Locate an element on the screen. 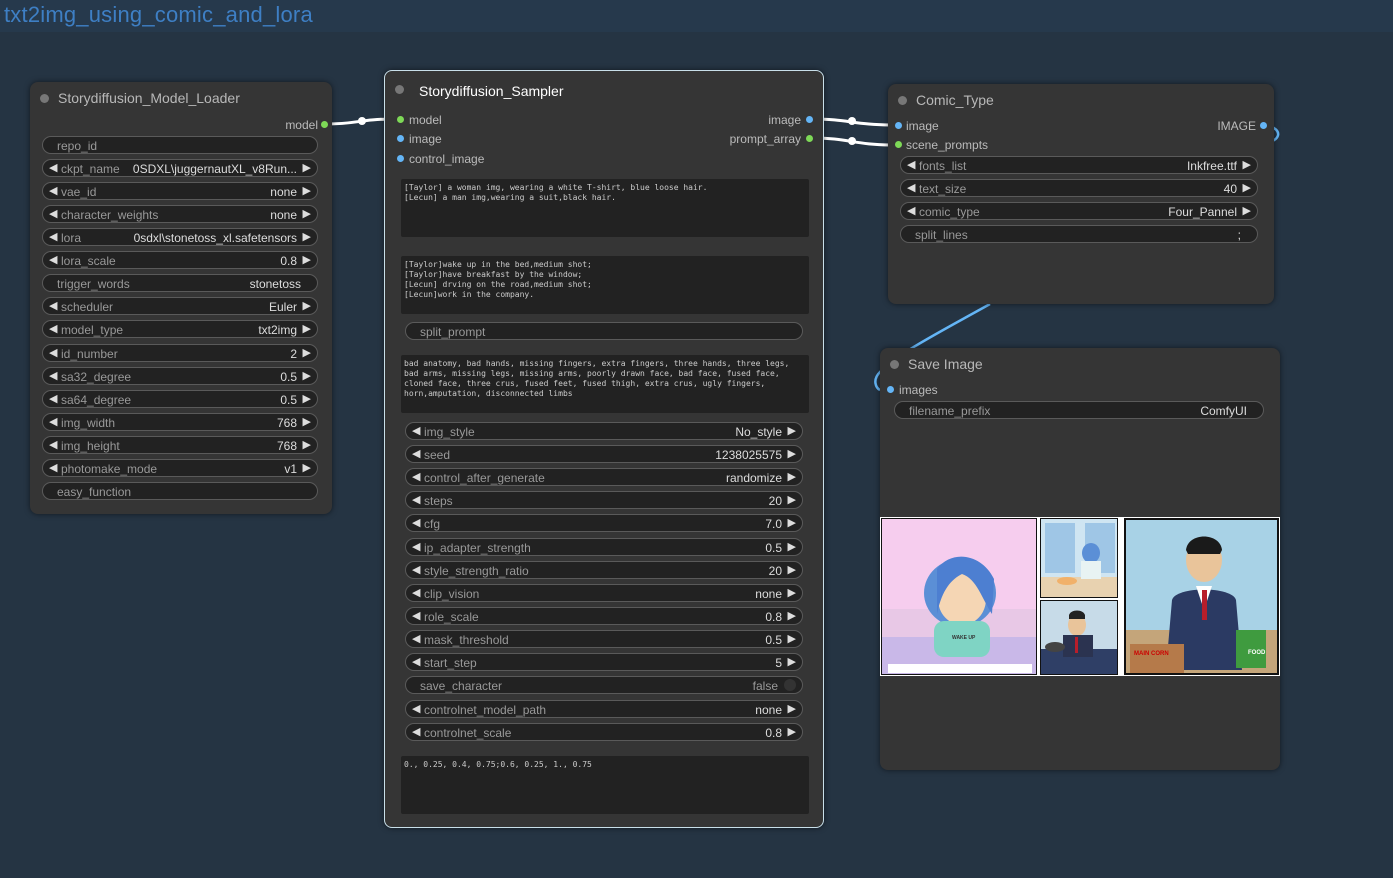 This screenshot has height=878, width=1393. widget-scheduler: ◀ scheduler Euler ▶ is located at coordinates (180, 306).